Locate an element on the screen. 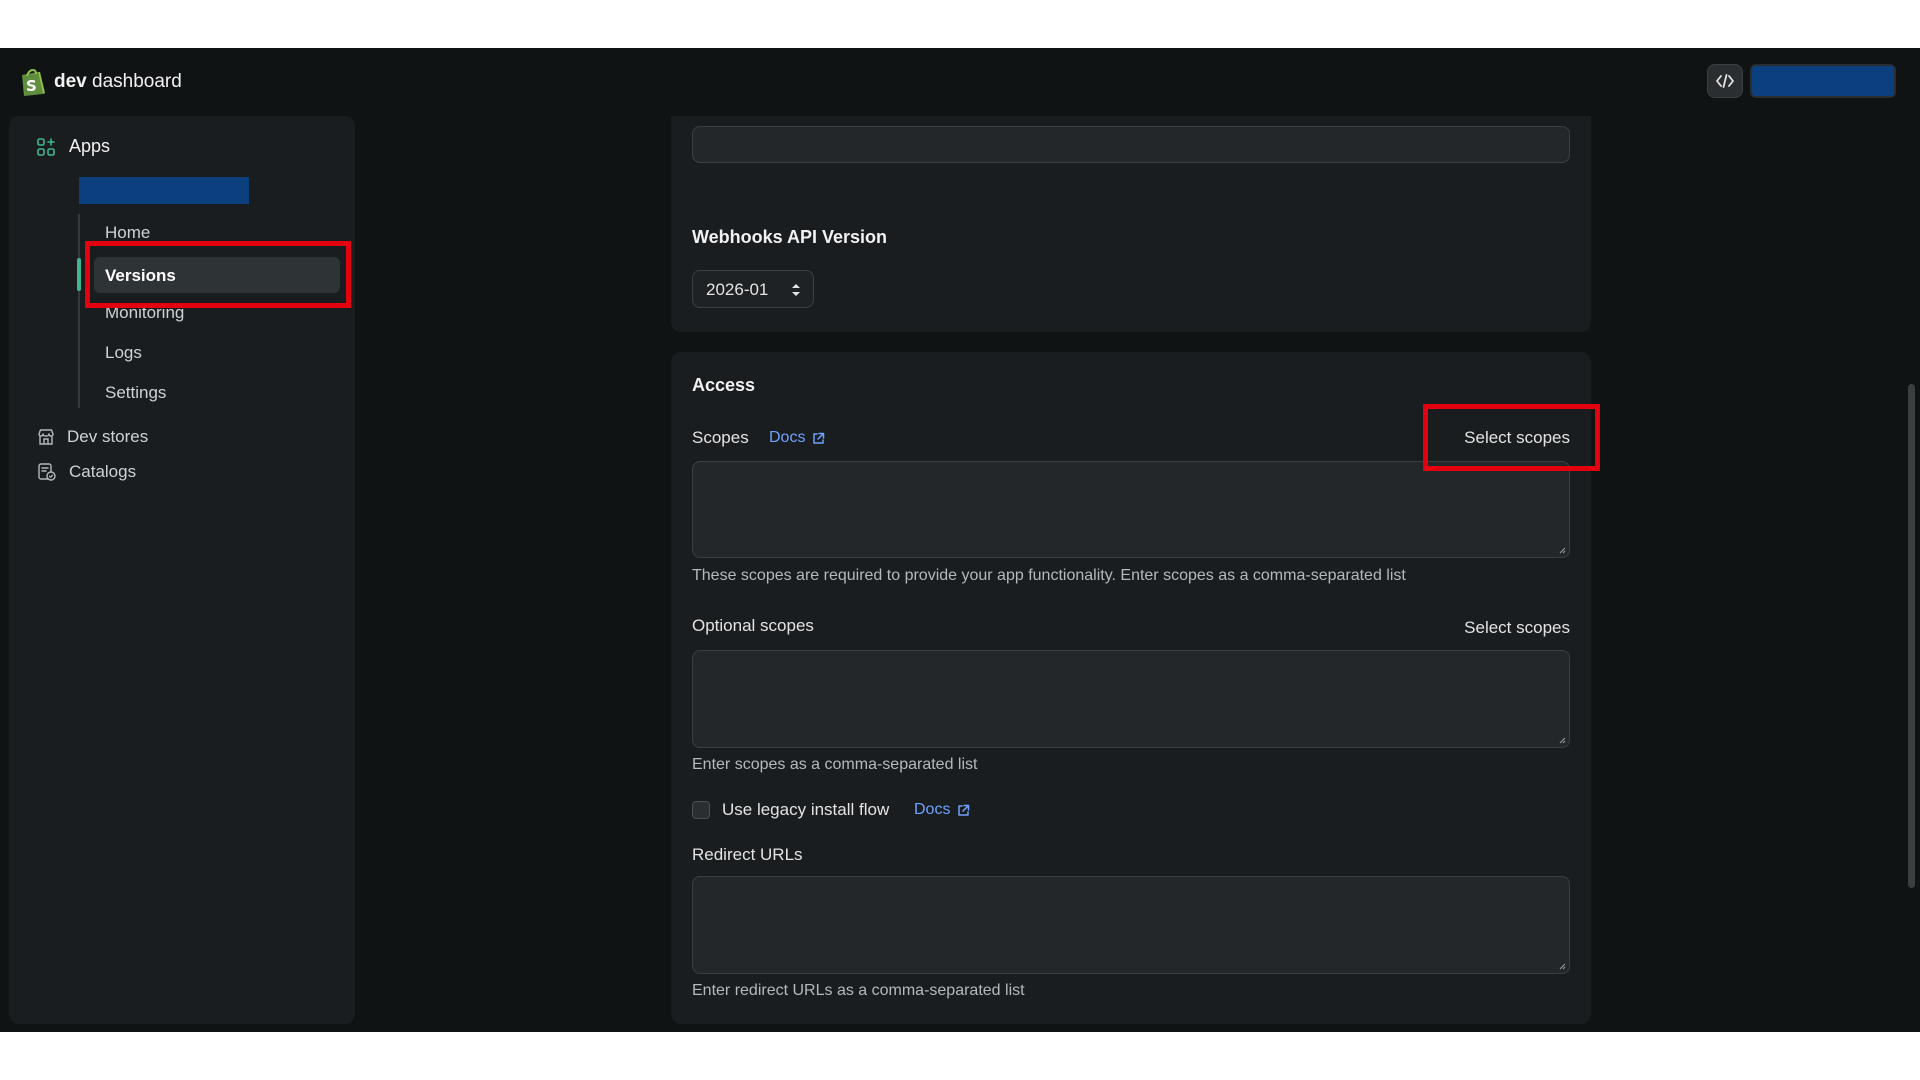 Image resolution: width=1920 pixels, height=1080 pixels. subnav-active-indicator is located at coordinates (79, 274).